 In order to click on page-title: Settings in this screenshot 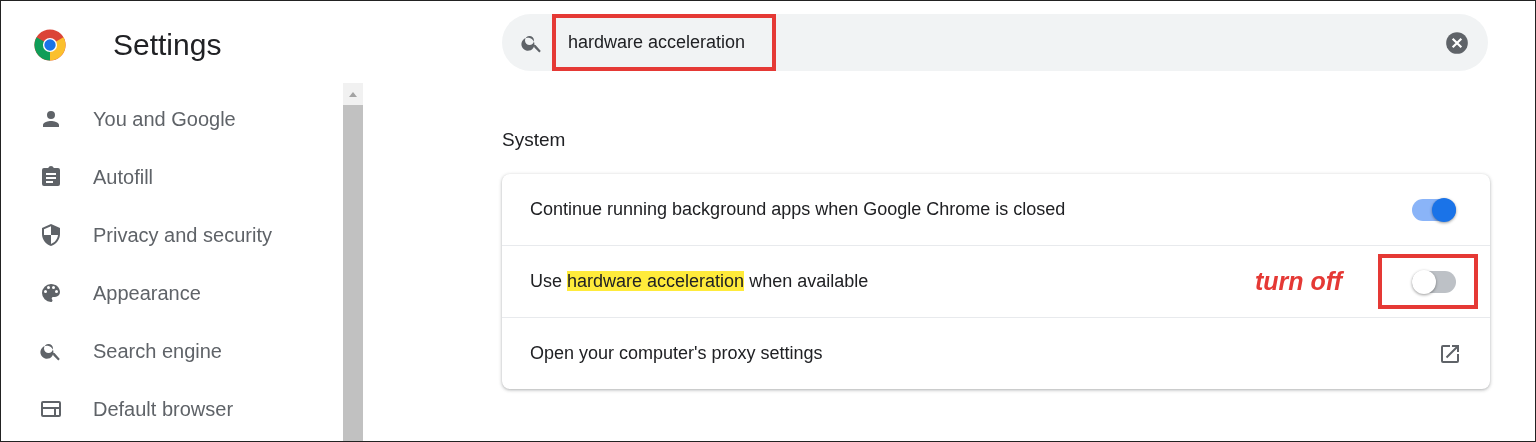, I will do `click(167, 45)`.